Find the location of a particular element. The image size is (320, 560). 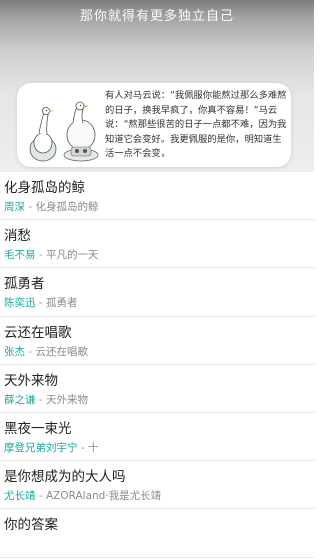

song-meta: 摩登兄弟刘宇宁 - 十 is located at coordinates (51, 447).